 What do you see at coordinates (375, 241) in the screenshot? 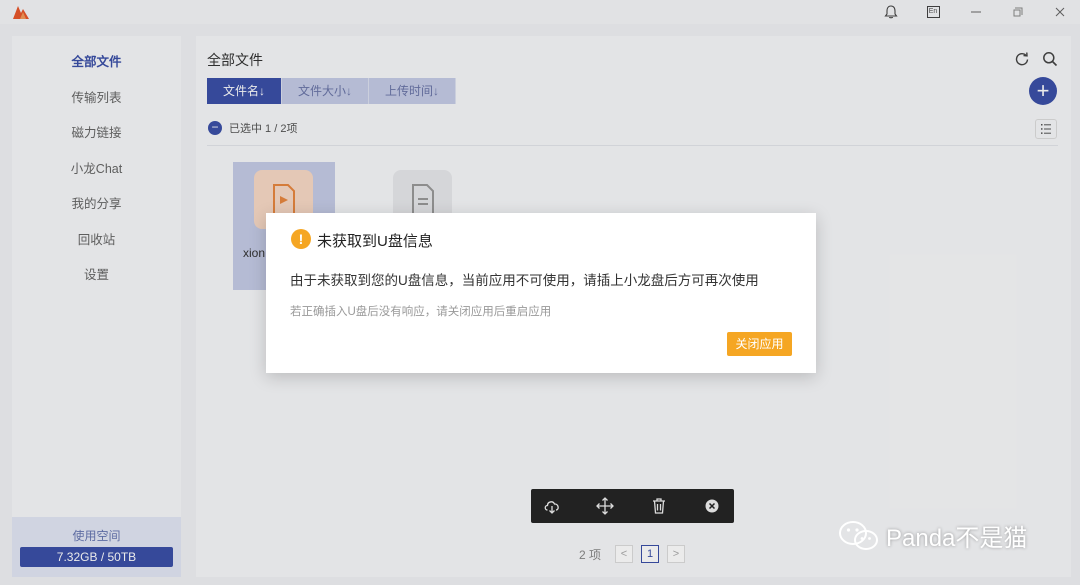
I see `dialog-title: 未获取到U盘信息` at bounding box center [375, 241].